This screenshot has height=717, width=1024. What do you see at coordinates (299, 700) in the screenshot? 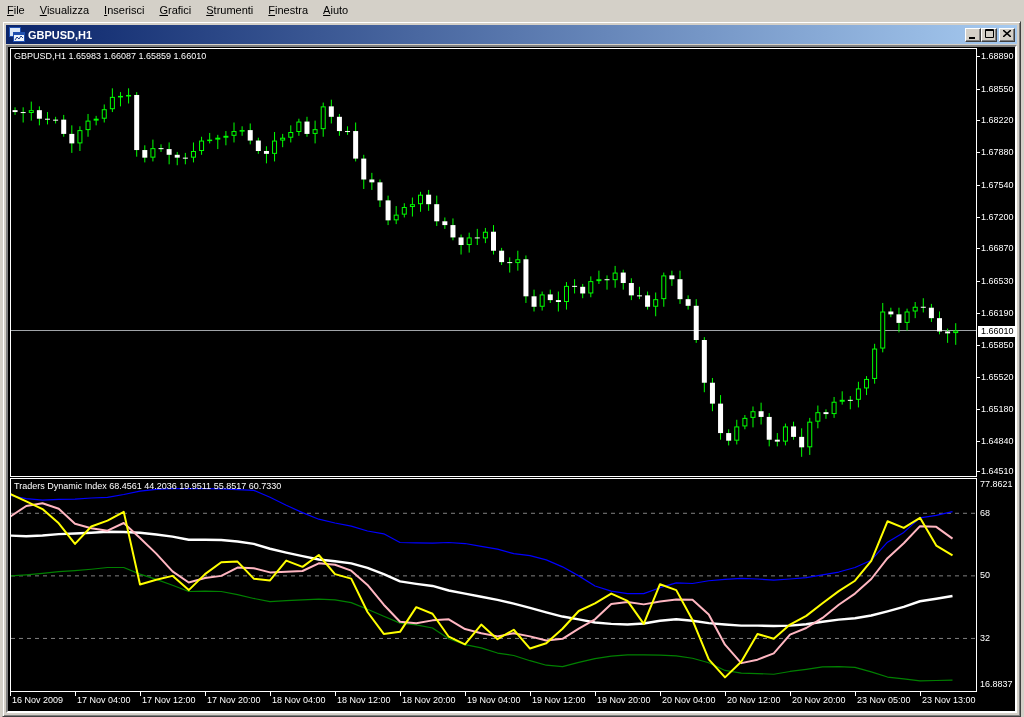
I see `time-axis-label: 18 Nov 04:00` at bounding box center [299, 700].